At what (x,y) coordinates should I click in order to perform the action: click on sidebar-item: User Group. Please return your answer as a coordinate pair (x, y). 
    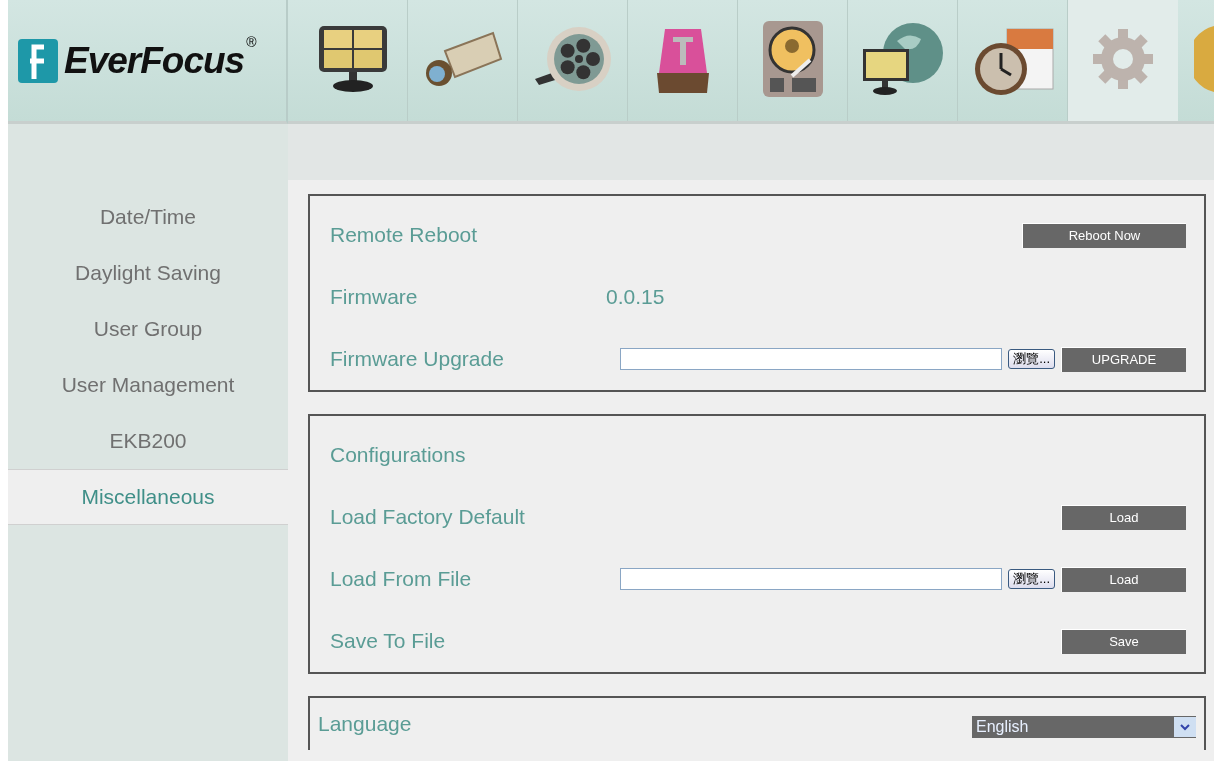
    Looking at the image, I should click on (148, 329).